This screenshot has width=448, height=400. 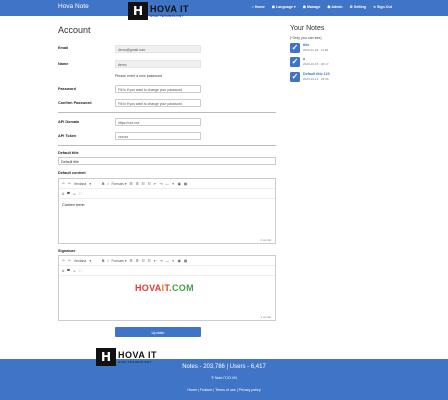 I want to click on hova-logo: H HOVA IT HIGH TECHNOLOGY, so click(x=158, y=11).